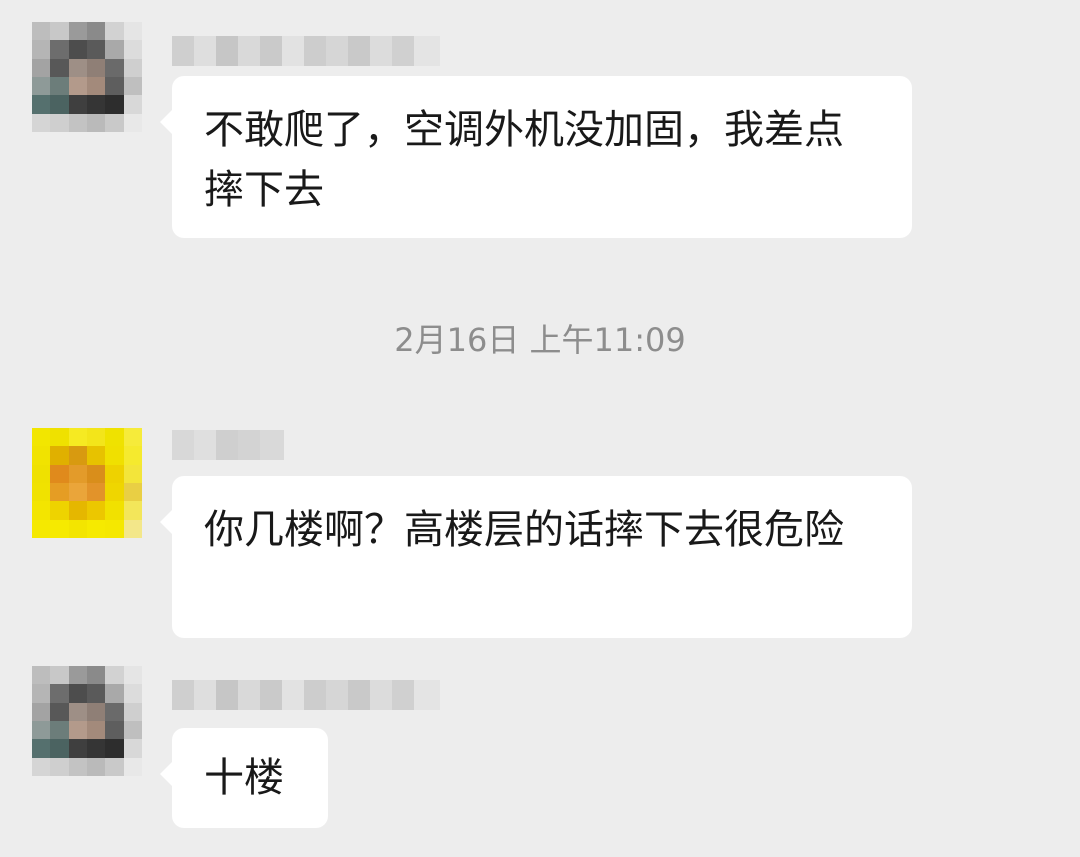 The width and height of the screenshot is (1080, 857). Describe the element at coordinates (524, 160) in the screenshot. I see `message-text: 不敢爬了，空调外机没加固，我差点摔下去` at that location.